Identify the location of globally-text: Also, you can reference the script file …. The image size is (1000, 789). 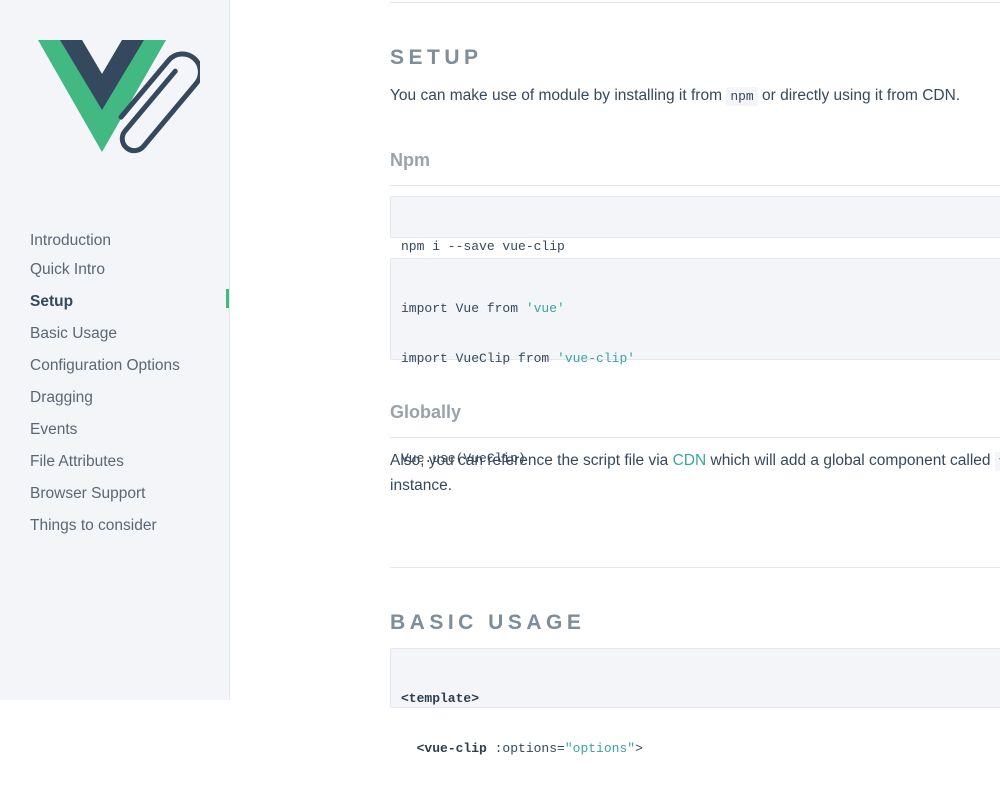
(695, 461).